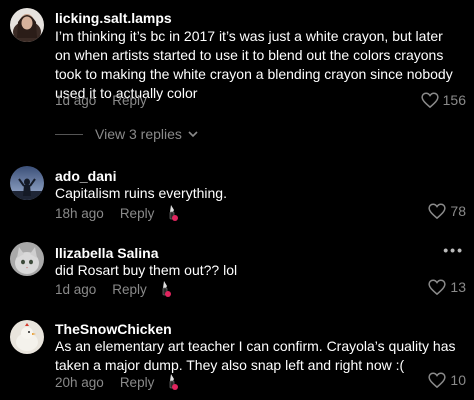 This screenshot has height=400, width=474. I want to click on like-button: 10, so click(447, 380).